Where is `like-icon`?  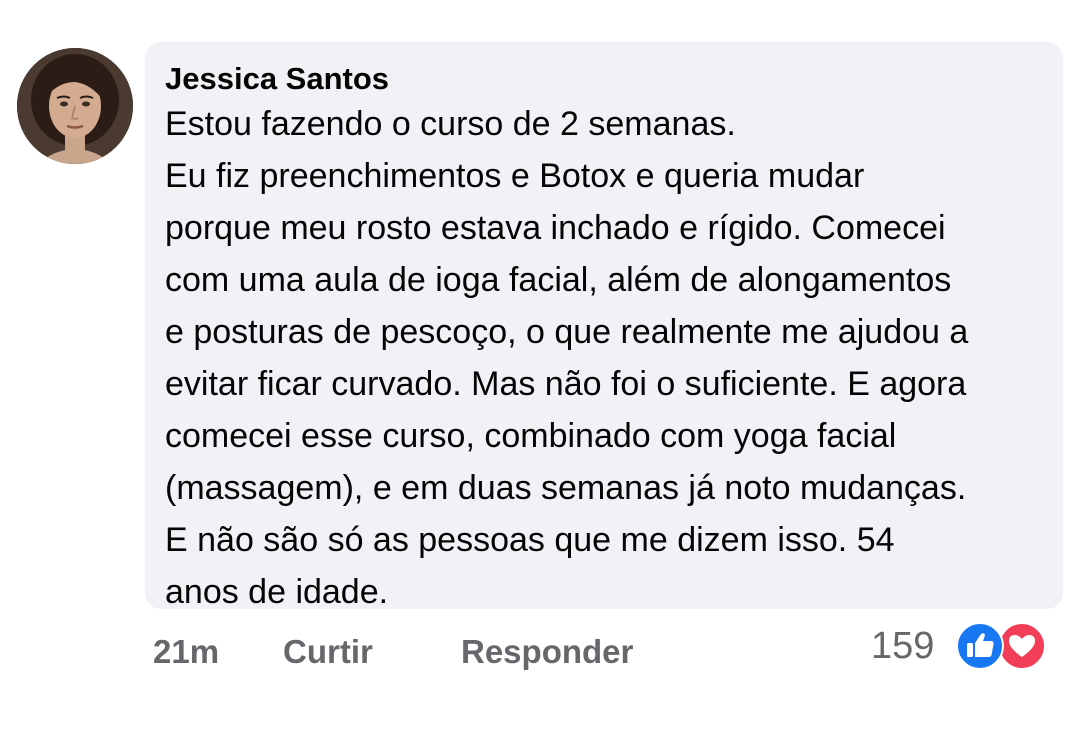
like-icon is located at coordinates (980, 646).